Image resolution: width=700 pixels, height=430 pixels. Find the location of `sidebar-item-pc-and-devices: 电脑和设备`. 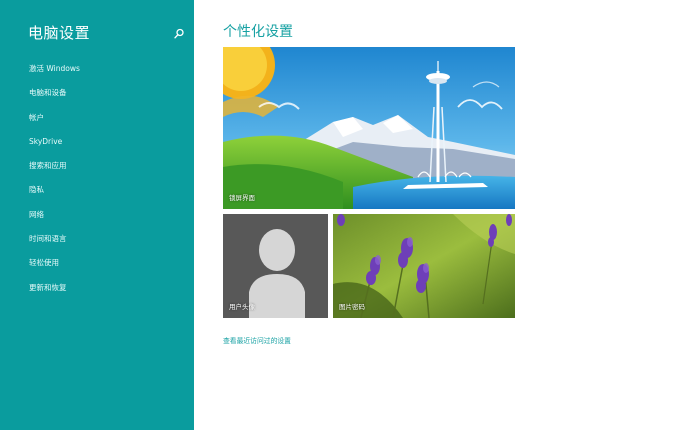

sidebar-item-pc-and-devices: 电脑和设备 is located at coordinates (97, 94).